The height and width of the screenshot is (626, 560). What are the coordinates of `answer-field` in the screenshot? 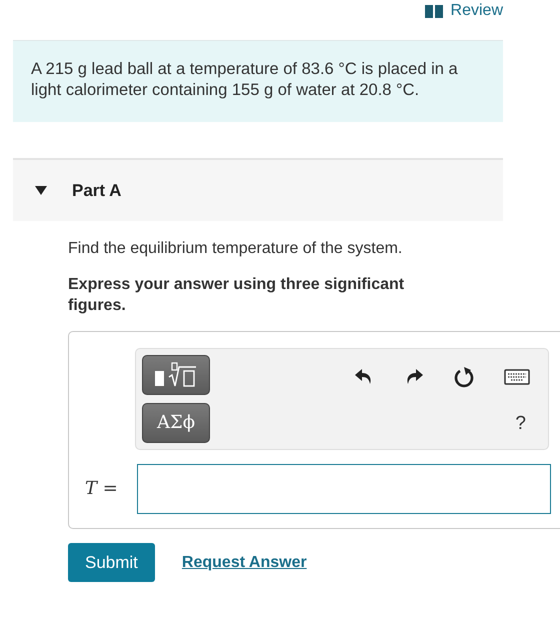 It's located at (344, 489).